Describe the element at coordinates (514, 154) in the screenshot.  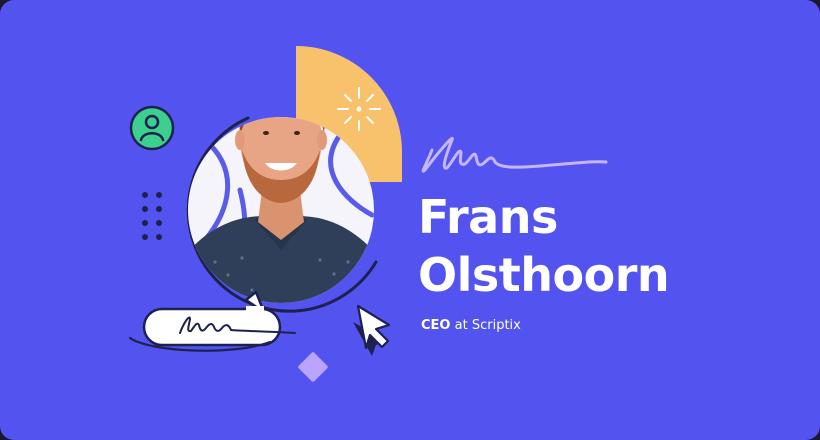
I see `signature-scribble` at that location.